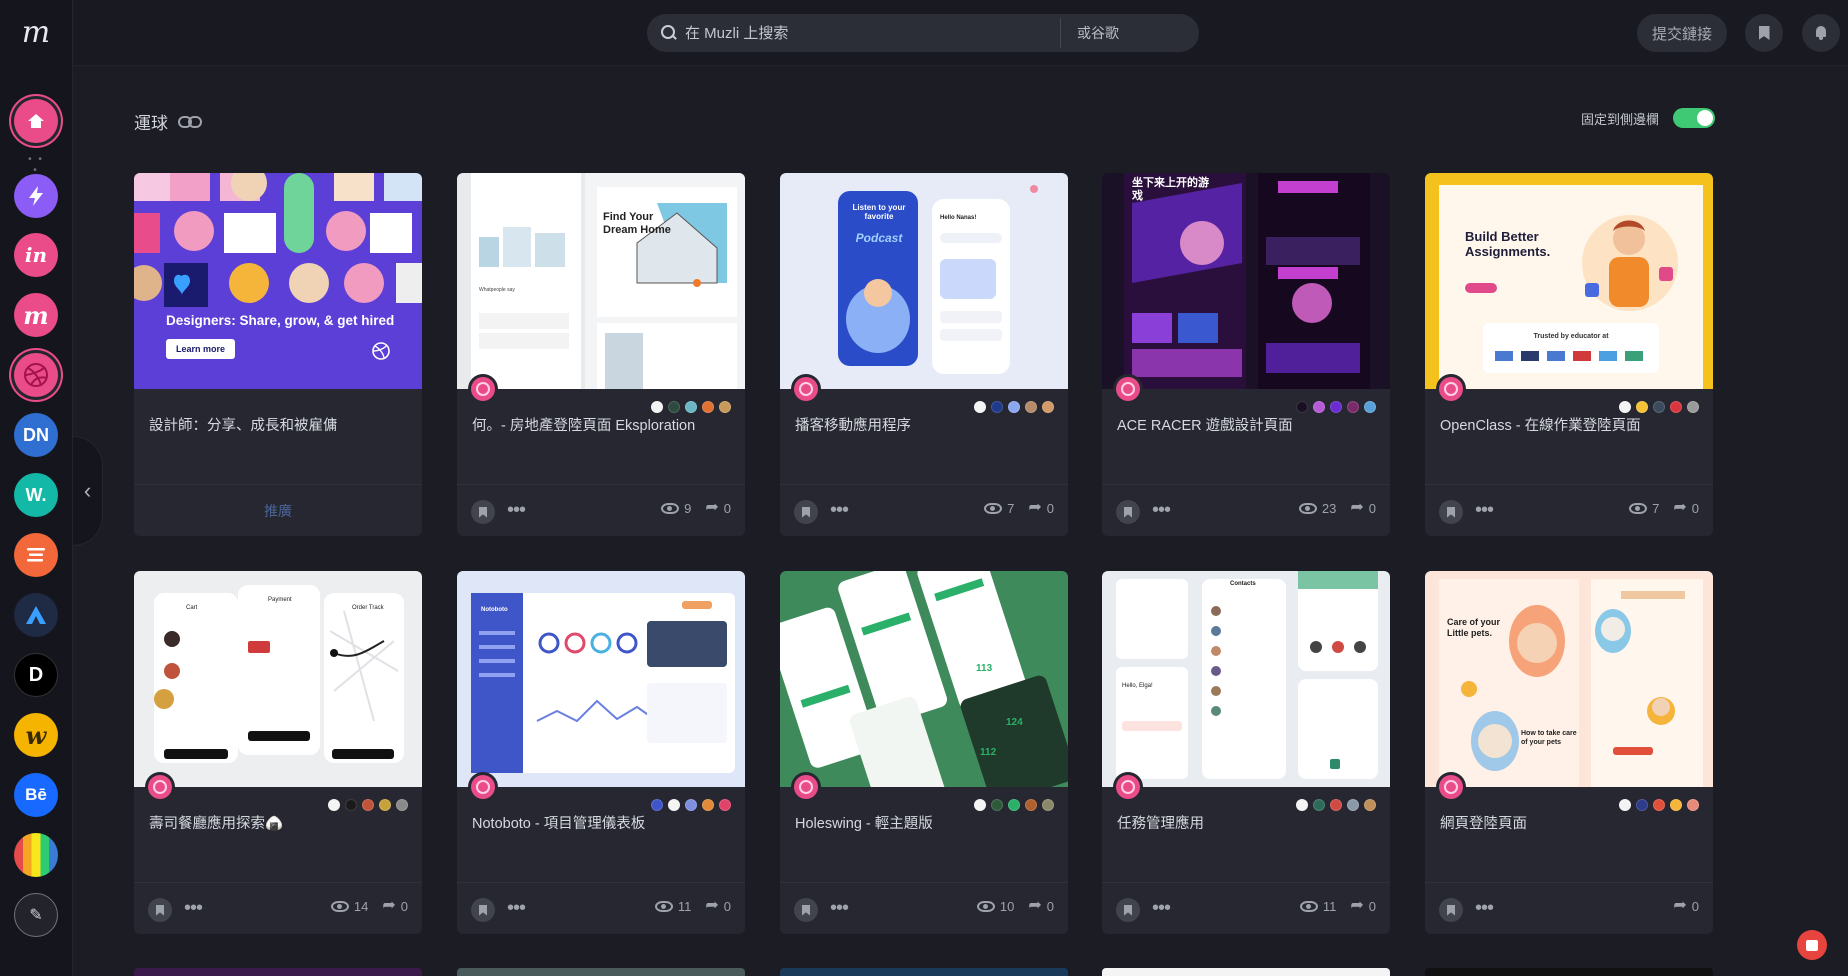 Image resolution: width=1848 pixels, height=976 pixels. Describe the element at coordinates (1246, 824) in the screenshot. I see `card-title: 任務管理應用` at that location.